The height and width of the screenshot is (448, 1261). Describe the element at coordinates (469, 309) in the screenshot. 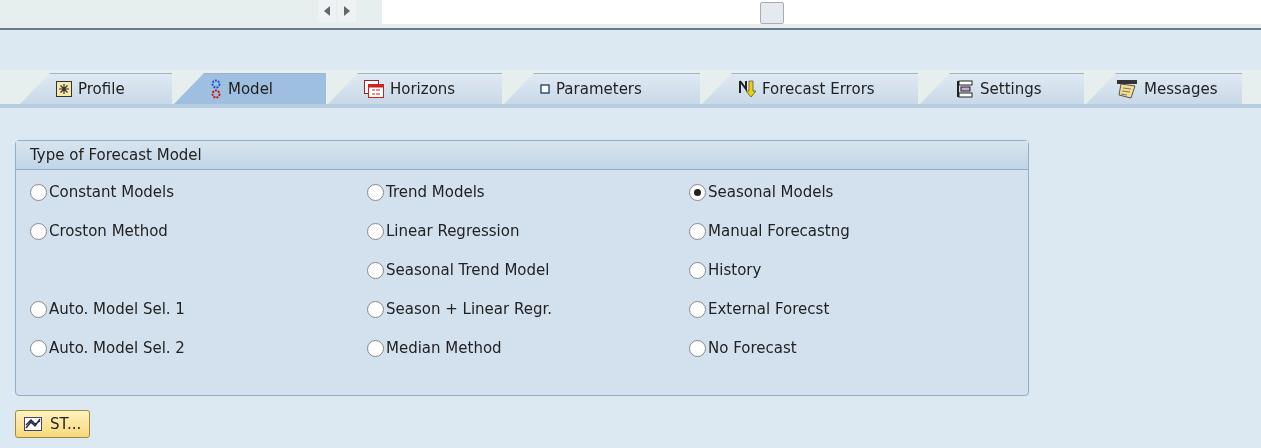

I see `radio-label: Season + Linear Regr.` at that location.